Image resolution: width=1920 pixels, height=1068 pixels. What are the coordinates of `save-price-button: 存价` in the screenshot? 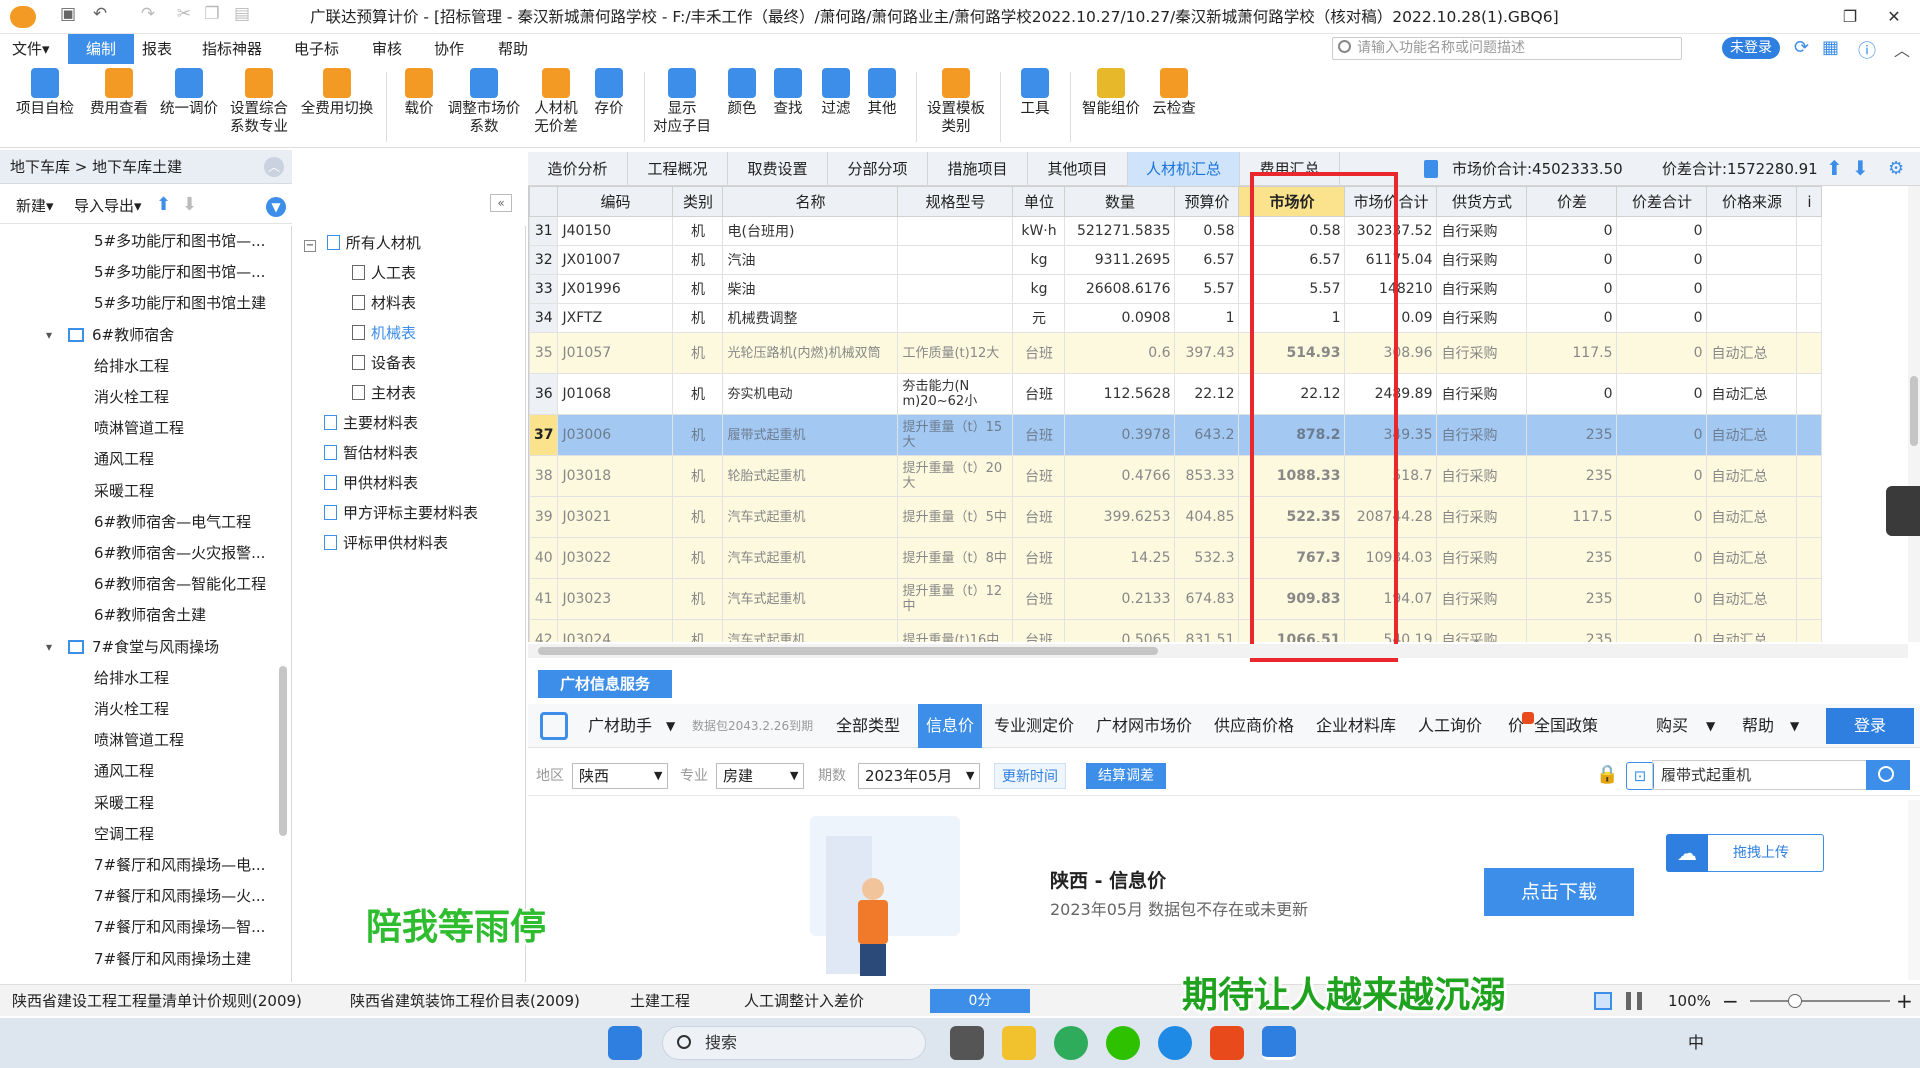 It's located at (609, 92).